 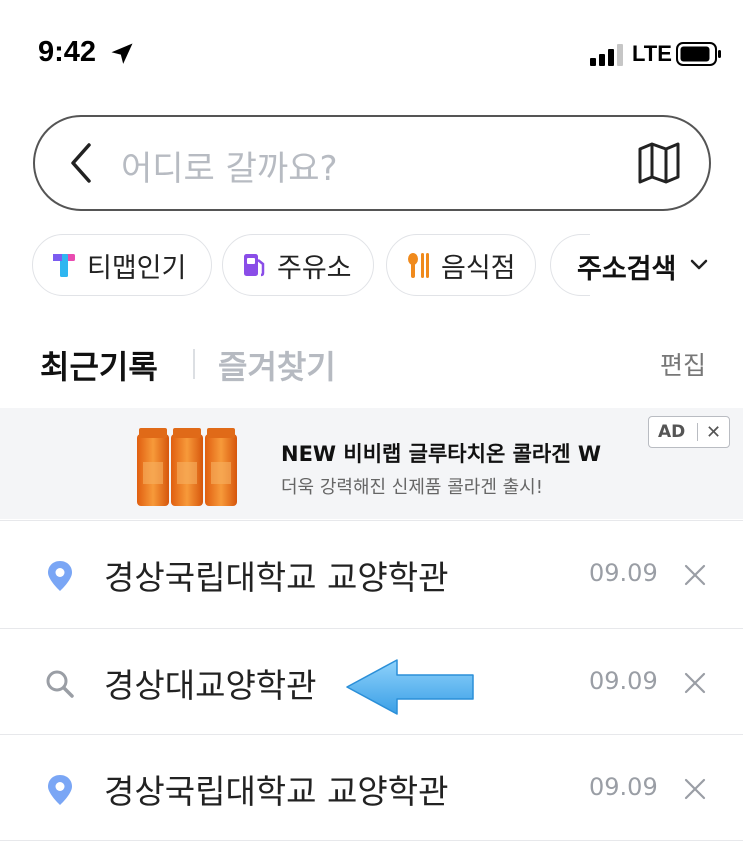 What do you see at coordinates (478, 268) in the screenshot?
I see `chip-label: 음식점` at bounding box center [478, 268].